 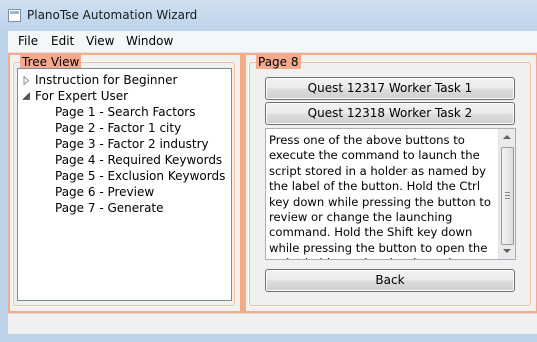 What do you see at coordinates (390, 88) in the screenshot?
I see `quest-12317-button: Quest 12317 Worker Task 1` at bounding box center [390, 88].